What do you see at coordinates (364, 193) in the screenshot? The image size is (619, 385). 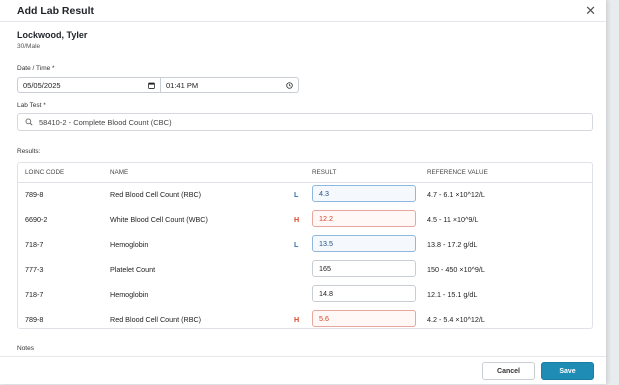 I see `result-input: 4.3` at bounding box center [364, 193].